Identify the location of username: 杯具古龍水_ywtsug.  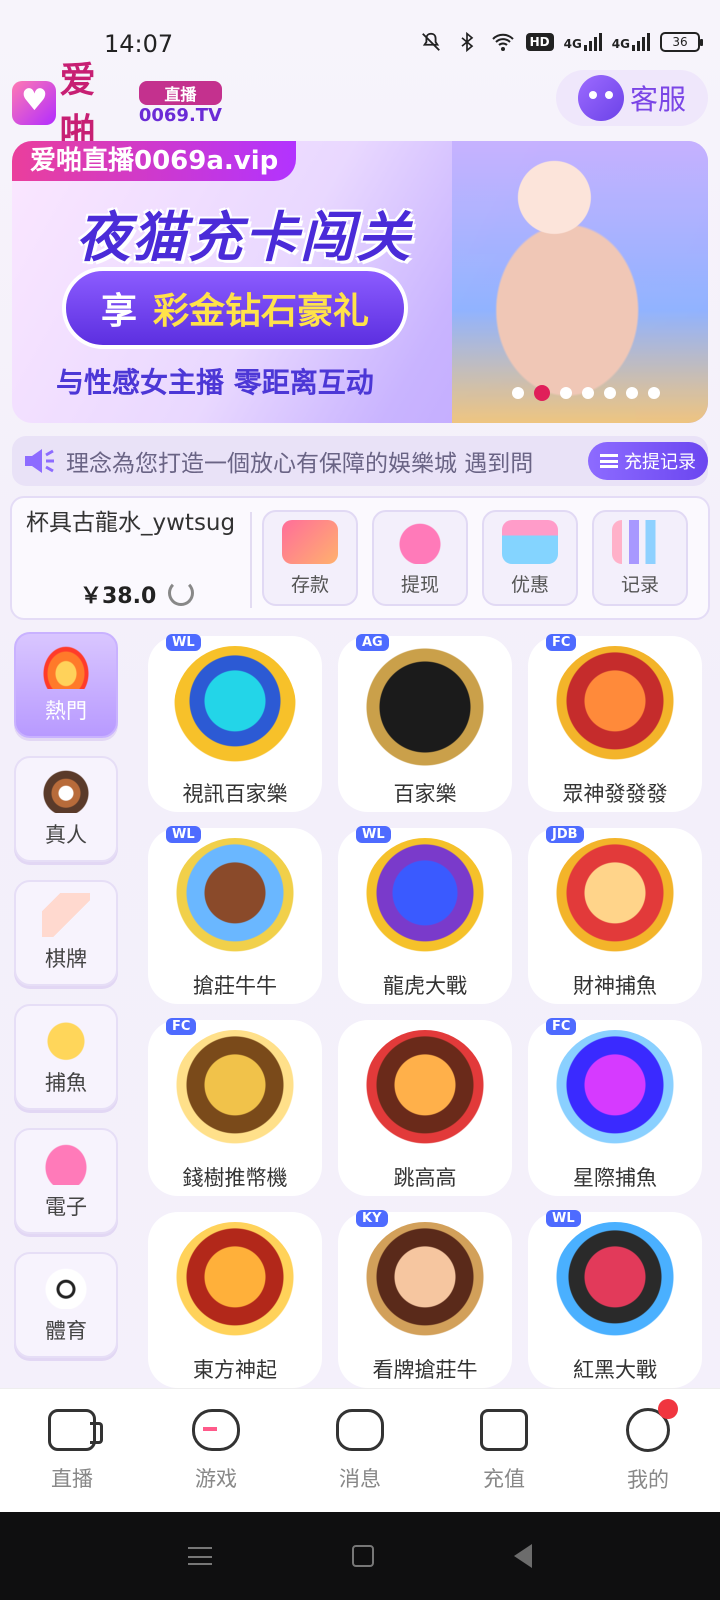
(131, 523).